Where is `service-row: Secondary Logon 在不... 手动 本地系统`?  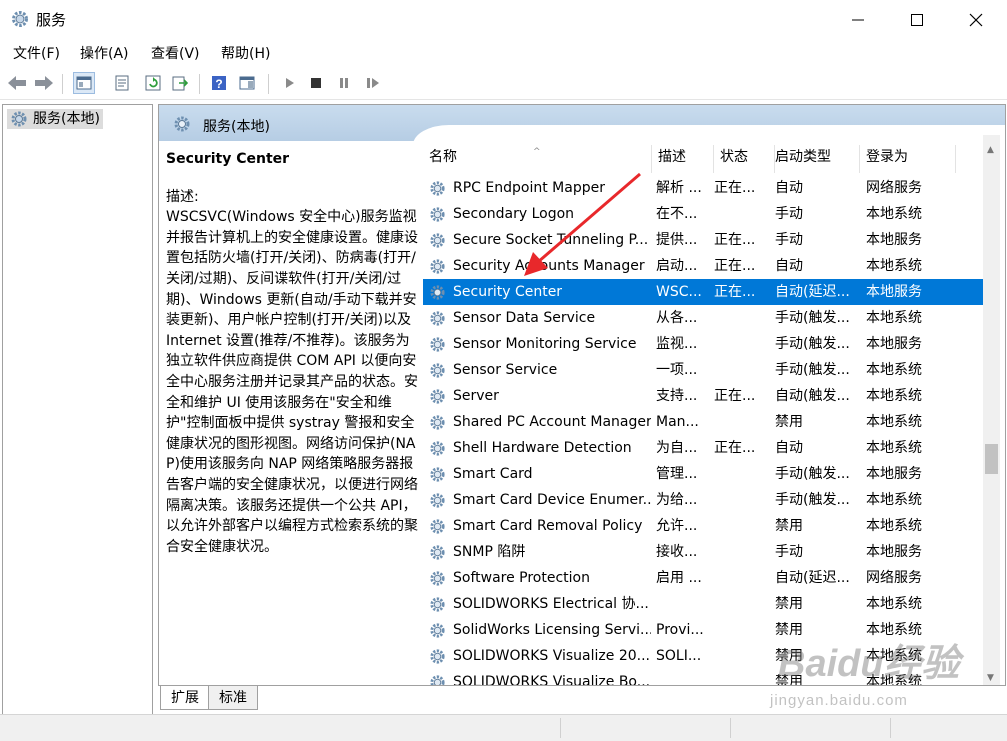 service-row: Secondary Logon 在不... 手动 本地系统 is located at coordinates (703, 214).